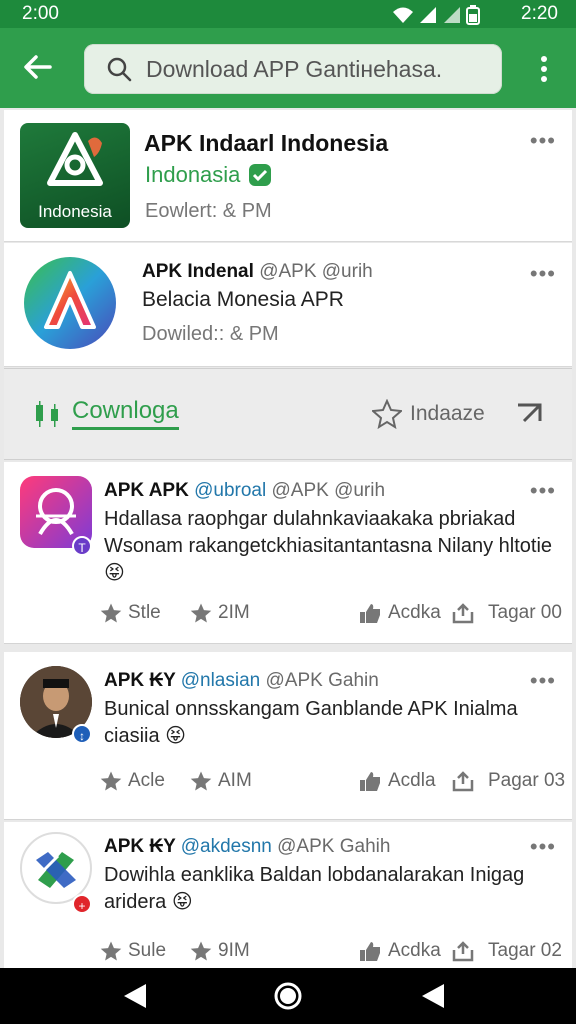 Image resolution: width=576 pixels, height=1024 pixels. Describe the element at coordinates (447, 413) in the screenshot. I see `tab-star-label: Indaaze` at that location.